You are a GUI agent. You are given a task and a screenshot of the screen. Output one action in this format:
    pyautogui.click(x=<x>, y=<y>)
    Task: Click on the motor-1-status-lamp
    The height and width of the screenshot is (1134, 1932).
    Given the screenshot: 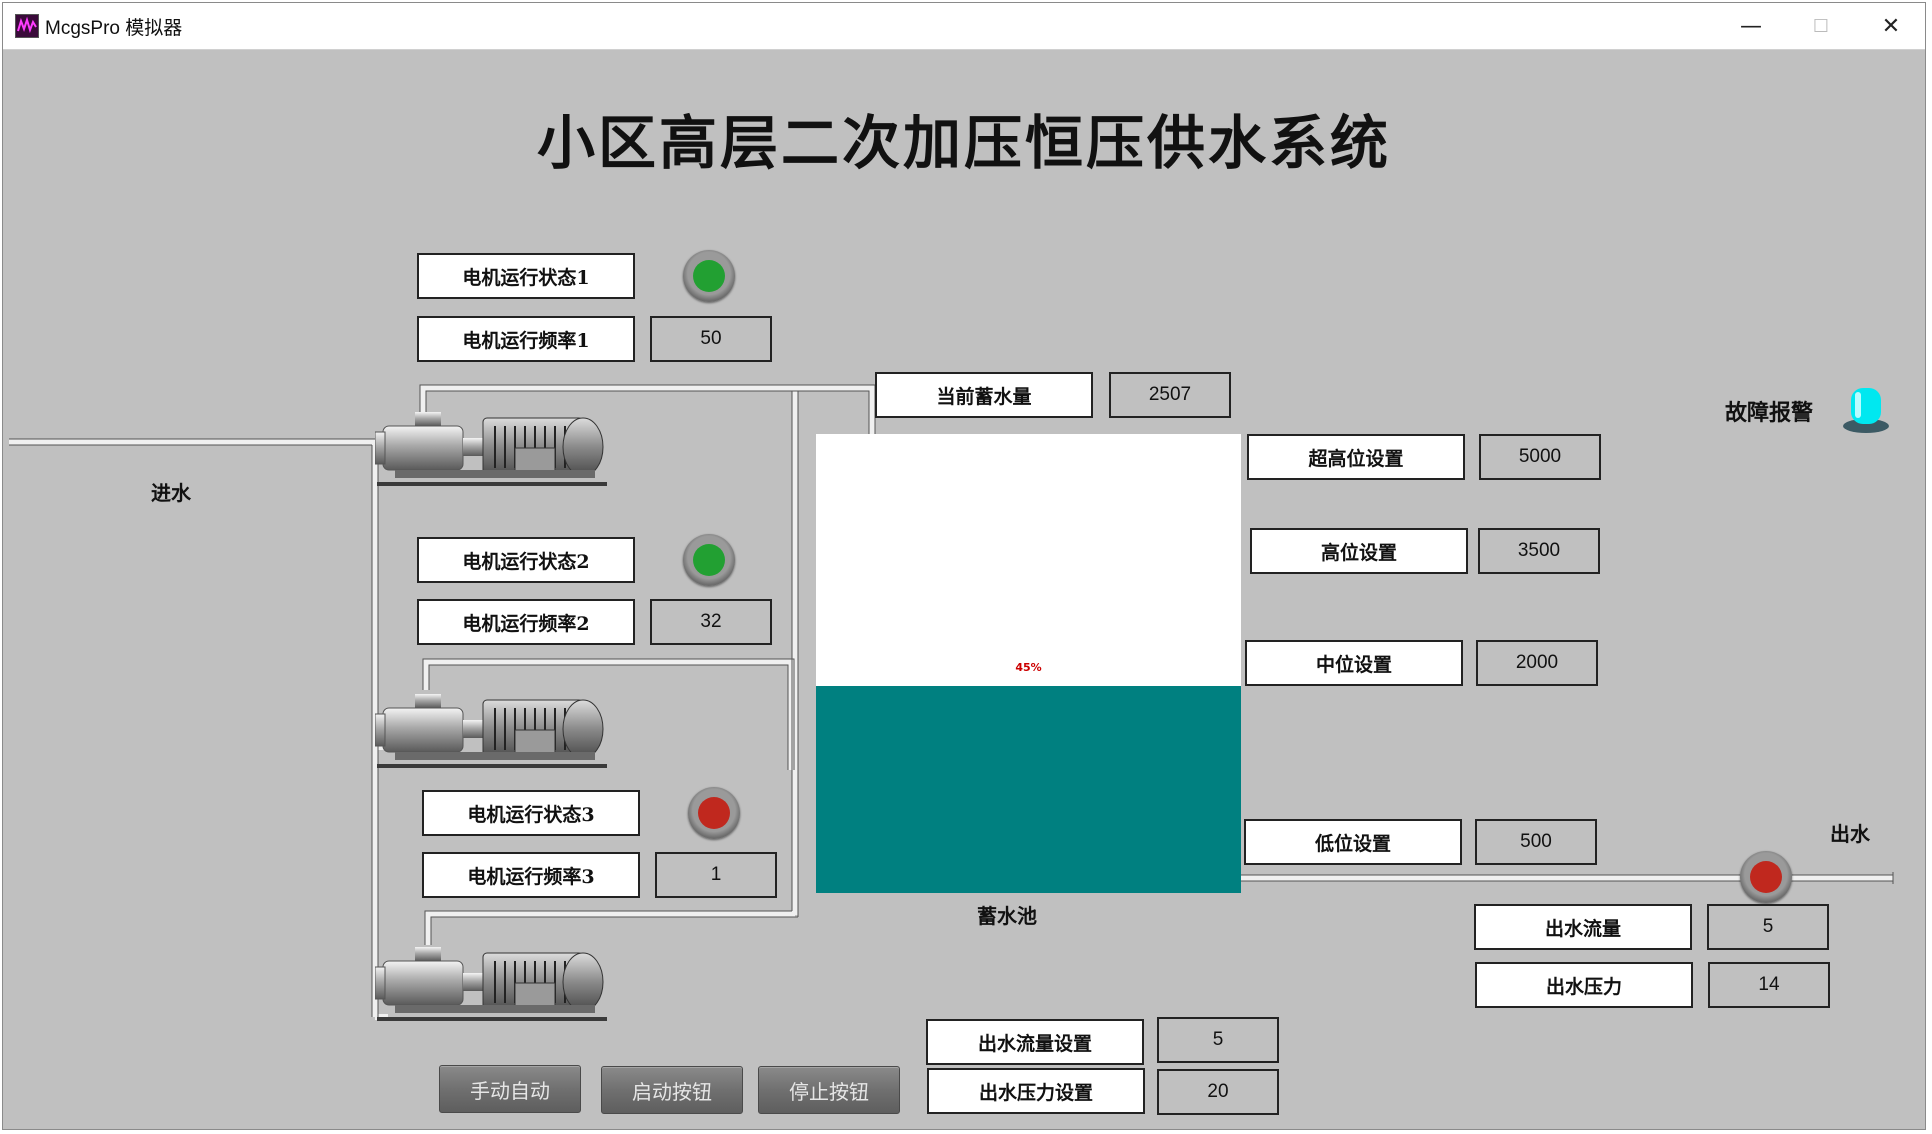 What is the action you would take?
    pyautogui.click(x=709, y=276)
    